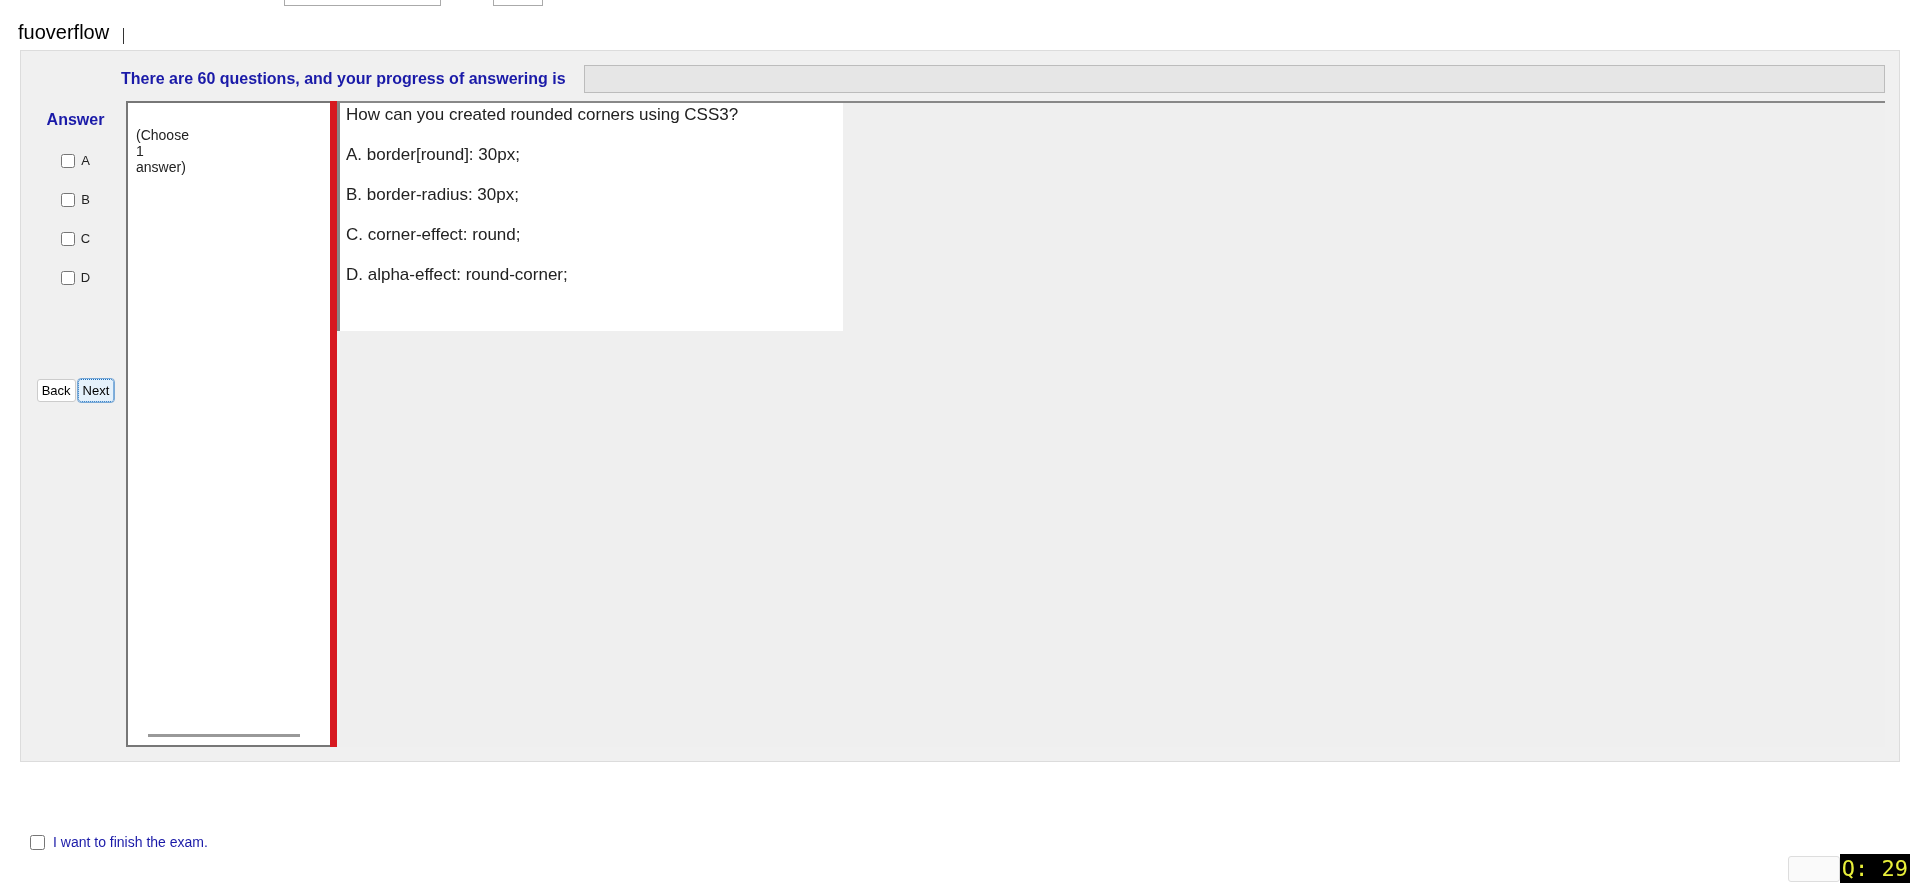 Image resolution: width=1920 pixels, height=892 pixels. What do you see at coordinates (433, 195) in the screenshot?
I see `choice-text: B. border-radius: 30px;` at bounding box center [433, 195].